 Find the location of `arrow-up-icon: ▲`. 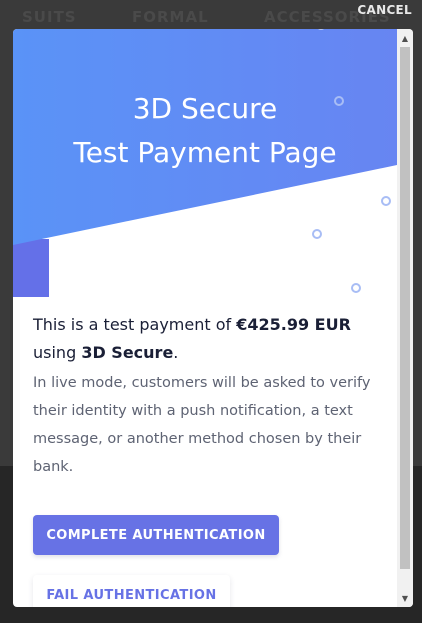

arrow-up-icon: ▲ is located at coordinates (405, 39).